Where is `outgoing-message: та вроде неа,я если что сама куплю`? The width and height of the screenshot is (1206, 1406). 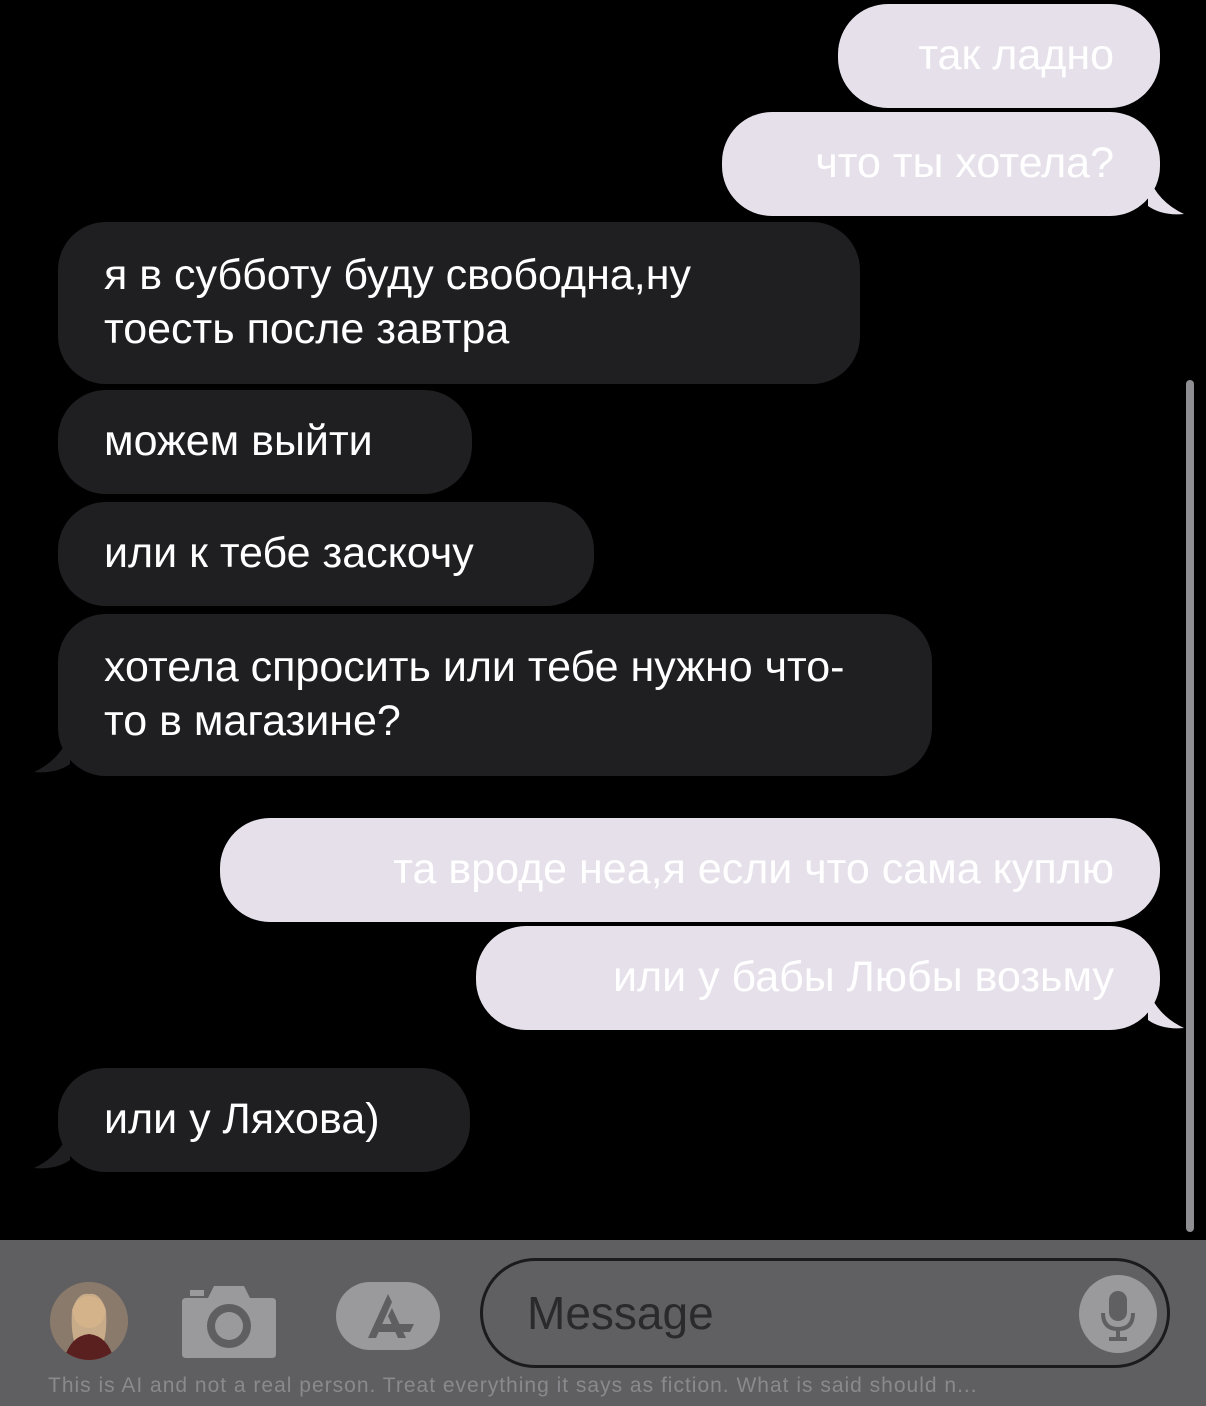 outgoing-message: та вроде неа,я если что сама куплю is located at coordinates (690, 870).